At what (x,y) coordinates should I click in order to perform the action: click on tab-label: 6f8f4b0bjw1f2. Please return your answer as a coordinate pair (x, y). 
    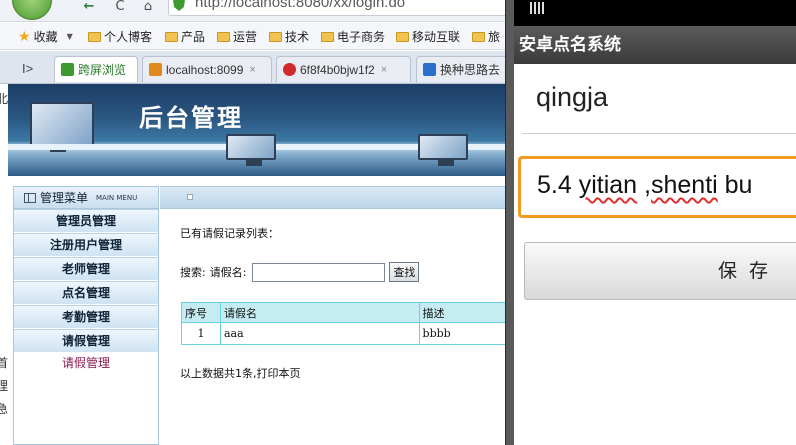
    Looking at the image, I should click on (337, 69).